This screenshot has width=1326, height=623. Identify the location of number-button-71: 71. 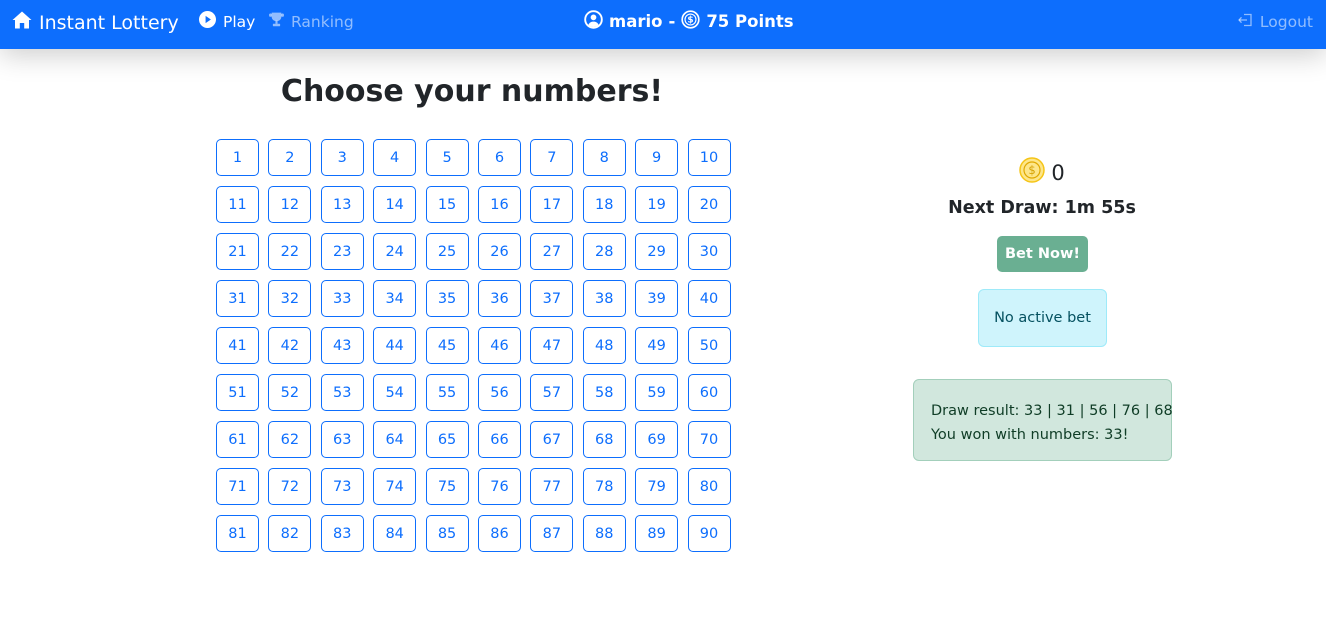
(237, 486).